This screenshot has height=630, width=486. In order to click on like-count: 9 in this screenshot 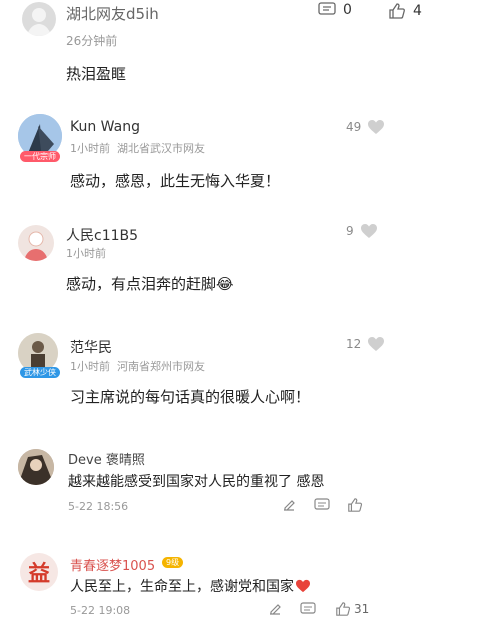, I will do `click(350, 231)`.